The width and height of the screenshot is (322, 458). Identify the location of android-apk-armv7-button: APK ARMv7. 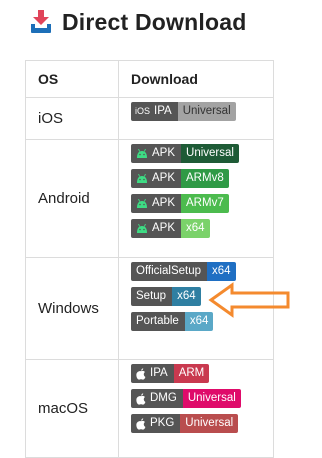
(180, 203).